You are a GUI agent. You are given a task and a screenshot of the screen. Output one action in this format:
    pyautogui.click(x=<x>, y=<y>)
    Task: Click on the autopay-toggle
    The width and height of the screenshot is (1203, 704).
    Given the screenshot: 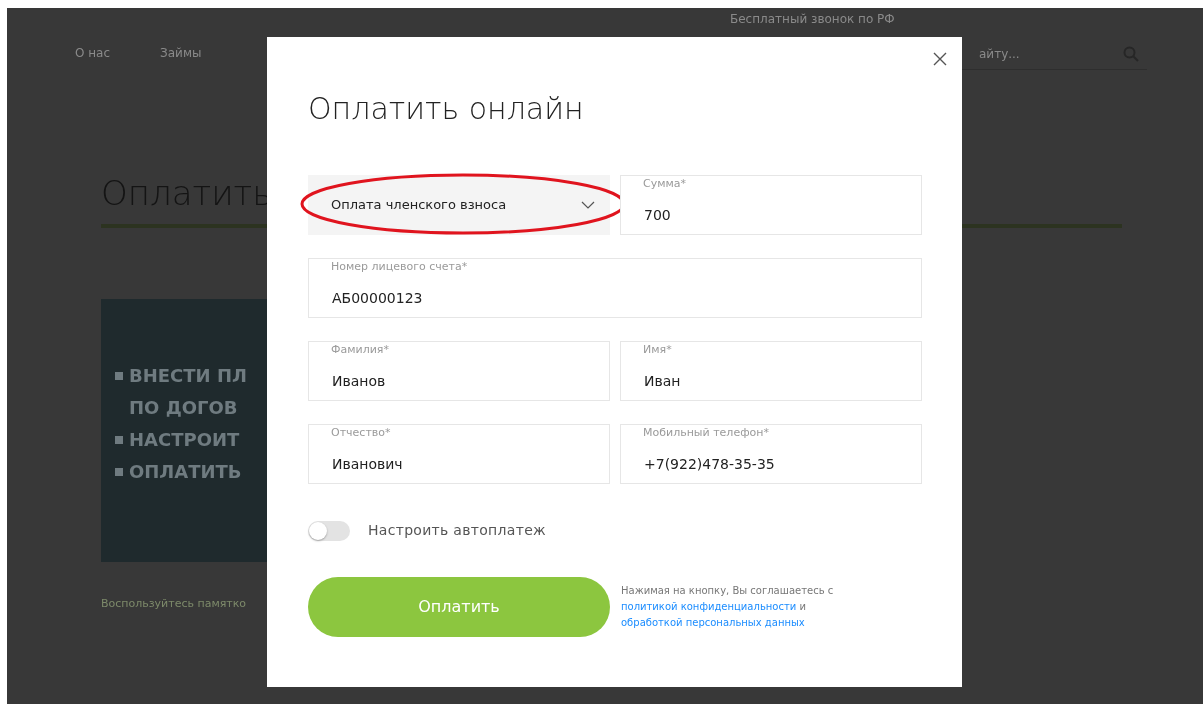 What is the action you would take?
    pyautogui.click(x=329, y=530)
    